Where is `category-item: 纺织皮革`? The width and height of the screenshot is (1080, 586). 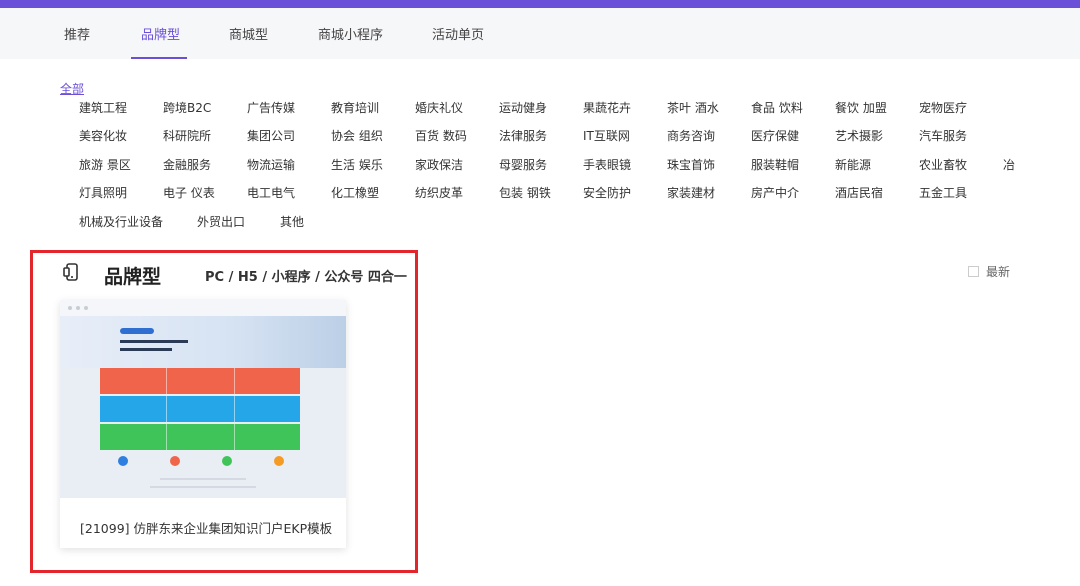
category-item: 纺织皮革 is located at coordinates (439, 192).